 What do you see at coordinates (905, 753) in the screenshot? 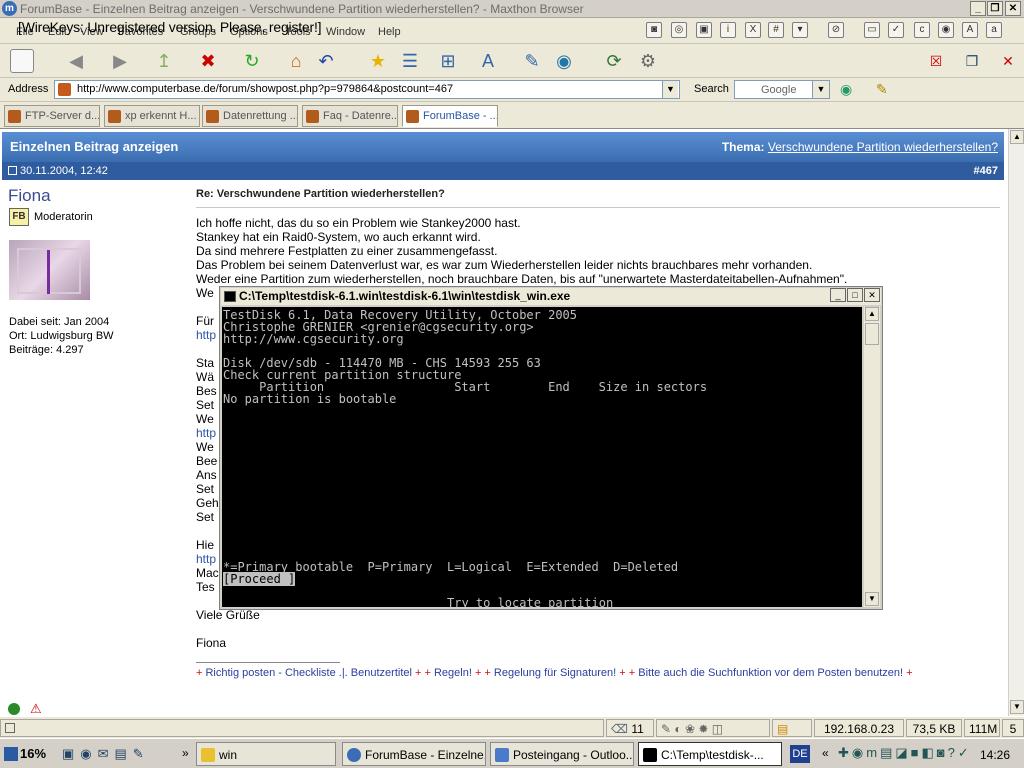
I see `system-tray-icons: ✚◉m▤◪■◧◙?✓` at bounding box center [905, 753].